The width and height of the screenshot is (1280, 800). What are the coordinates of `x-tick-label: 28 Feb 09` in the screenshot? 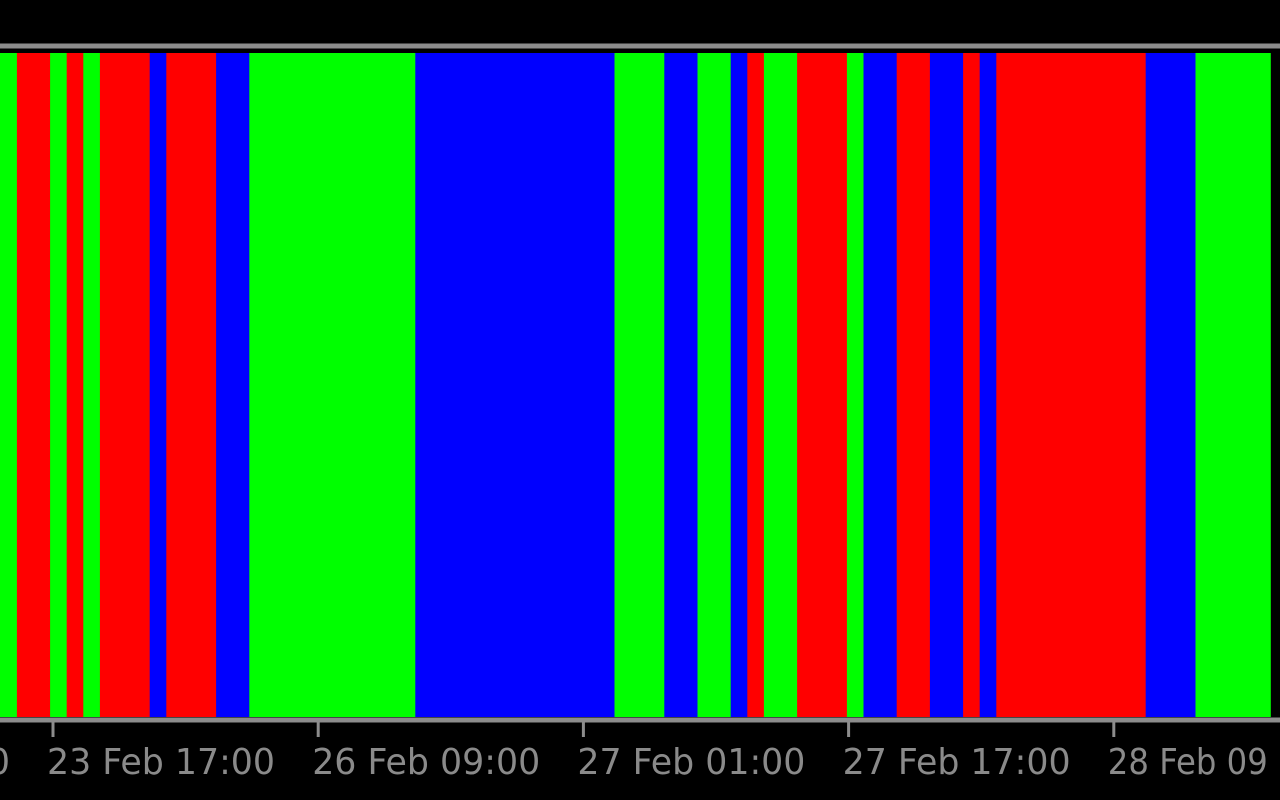 It's located at (1188, 762).